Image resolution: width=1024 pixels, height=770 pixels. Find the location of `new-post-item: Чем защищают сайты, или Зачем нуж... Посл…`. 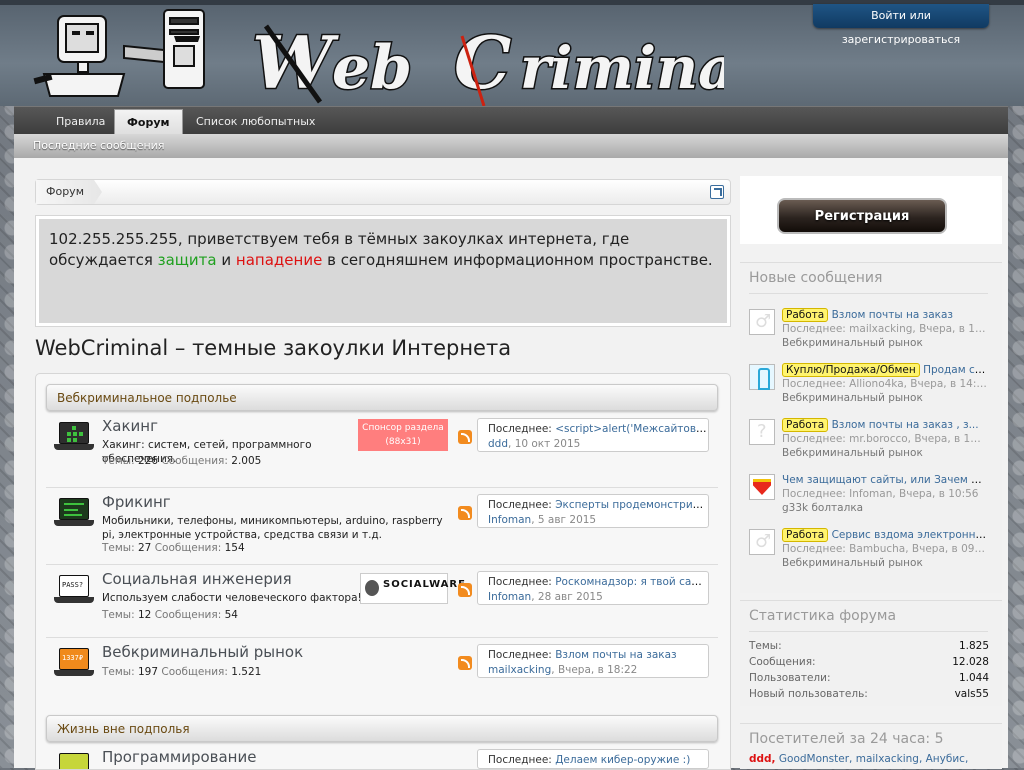

new-post-item: Чем защищают сайты, или Зачем нуж... Посл… is located at coordinates (869, 497).